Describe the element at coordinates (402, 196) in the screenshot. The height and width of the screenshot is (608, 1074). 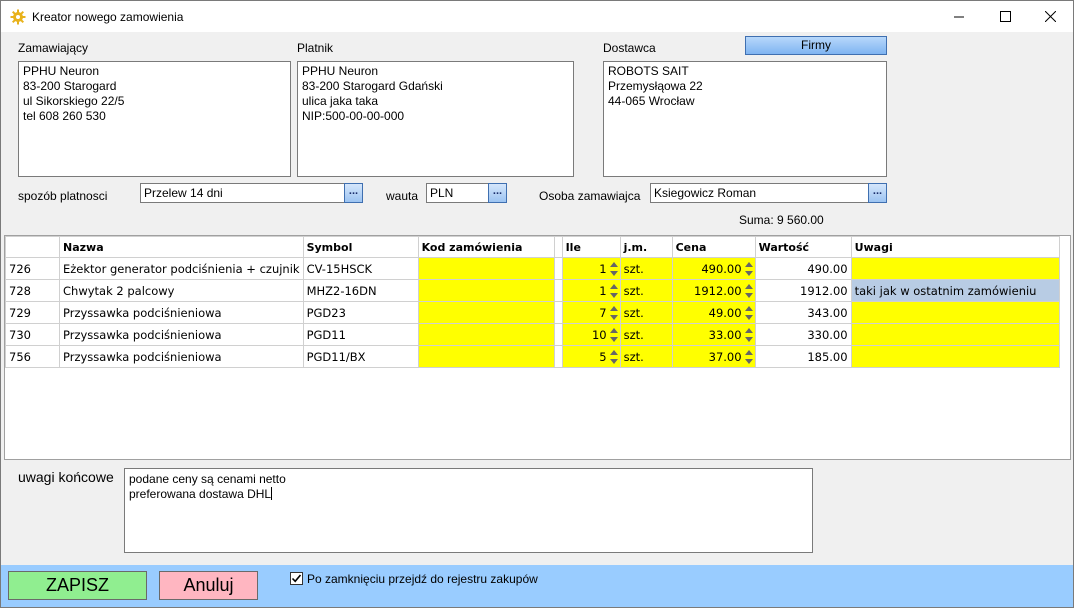
I see `currency-label: wauta` at that location.